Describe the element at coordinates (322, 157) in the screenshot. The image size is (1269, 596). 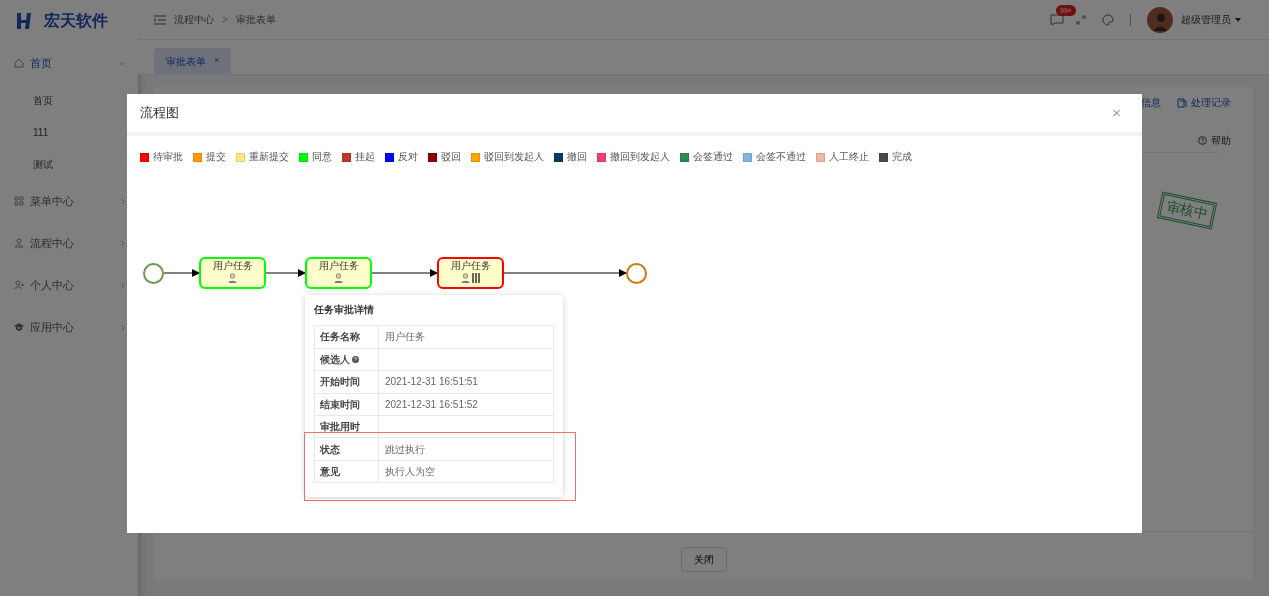
I see `legend-label: 同意` at that location.